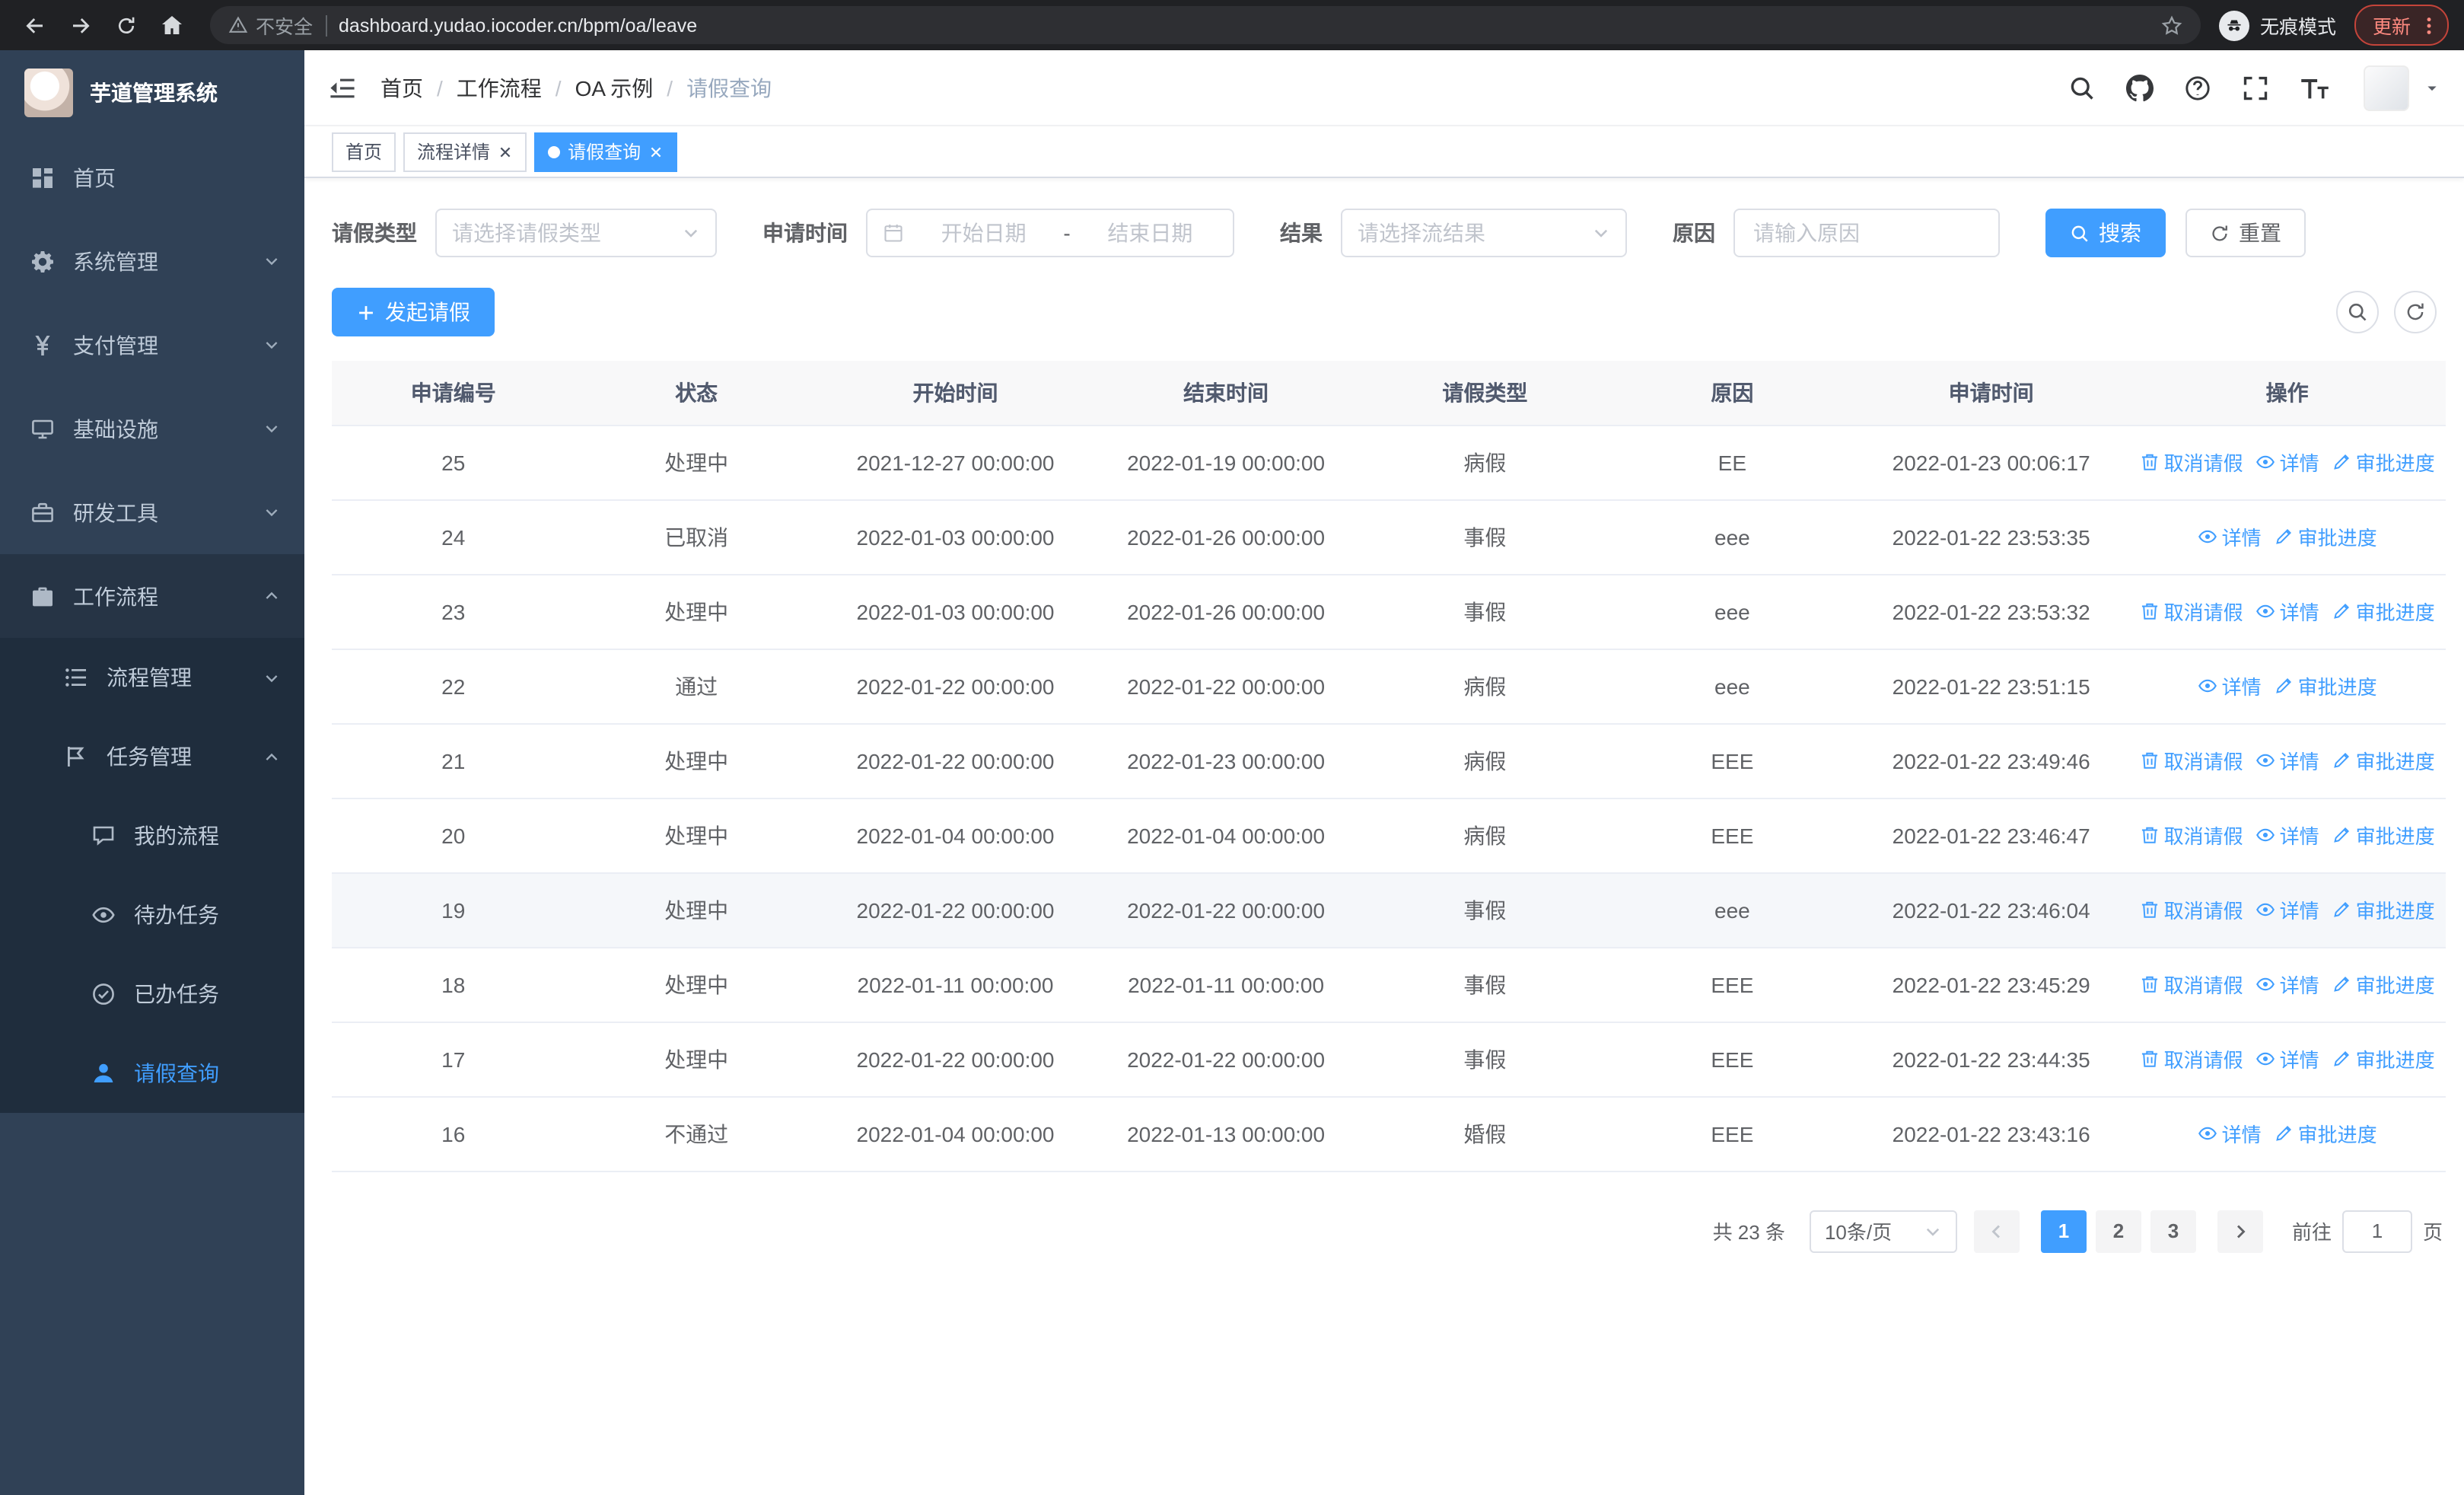 Image resolution: width=2464 pixels, height=1495 pixels. What do you see at coordinates (1996, 1231) in the screenshot?
I see `prev-page-button` at bounding box center [1996, 1231].